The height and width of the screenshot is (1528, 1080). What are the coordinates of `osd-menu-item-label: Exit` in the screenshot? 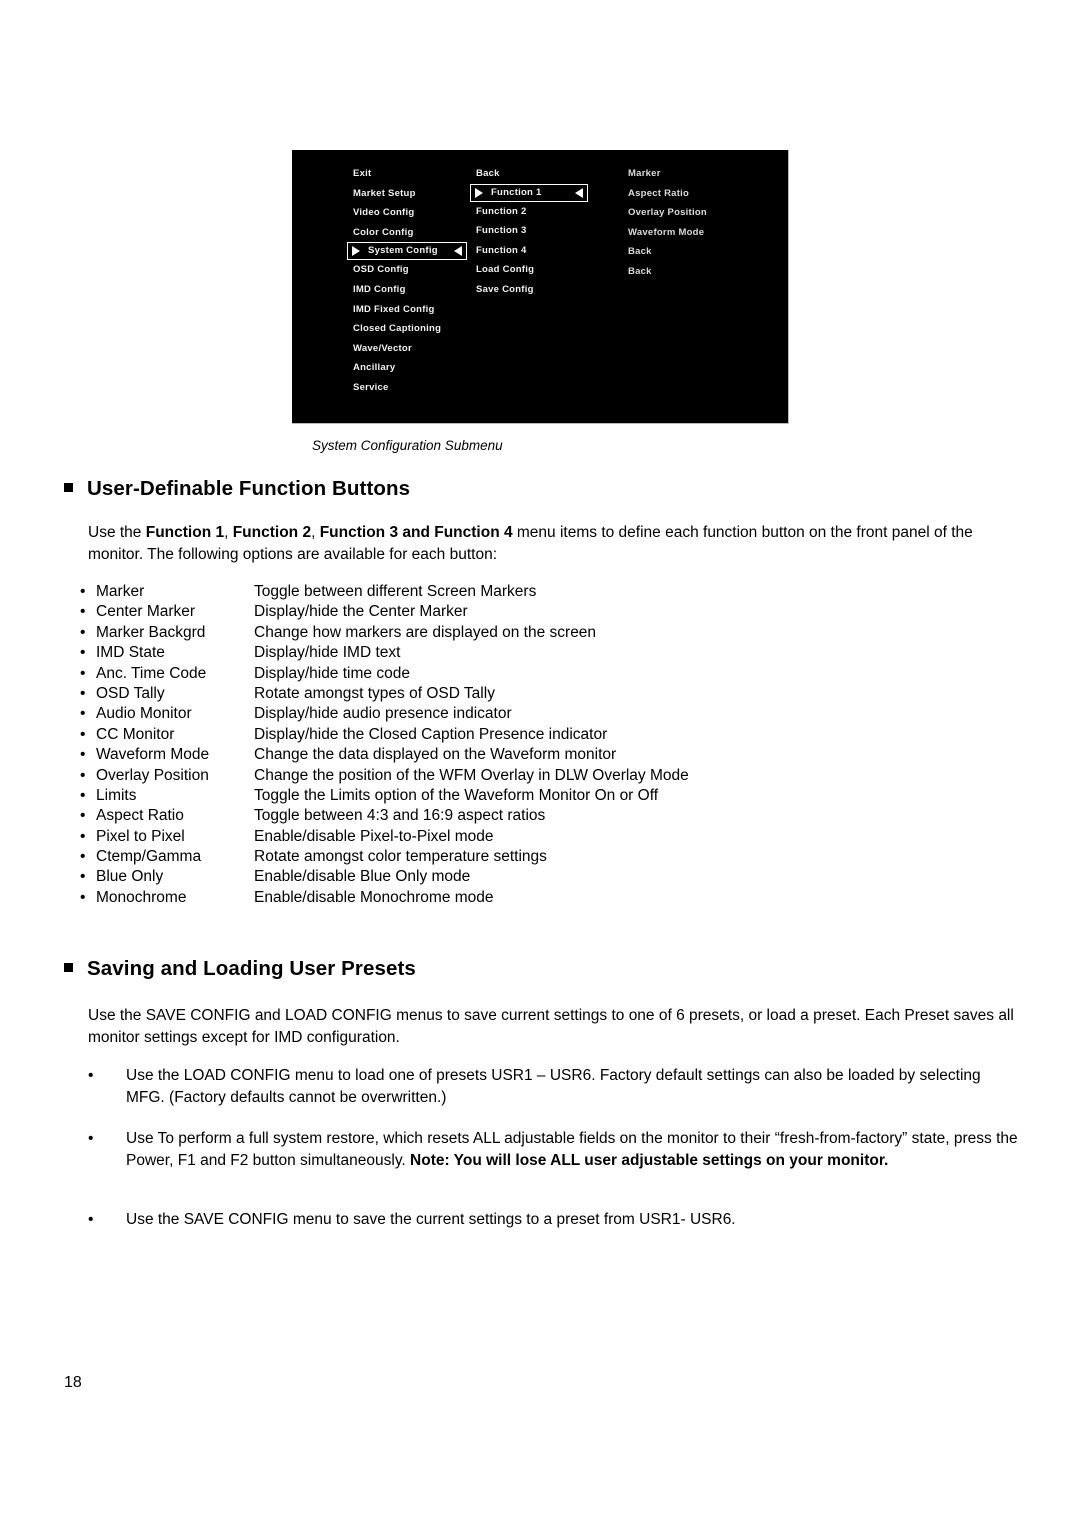 It's located at (362, 173).